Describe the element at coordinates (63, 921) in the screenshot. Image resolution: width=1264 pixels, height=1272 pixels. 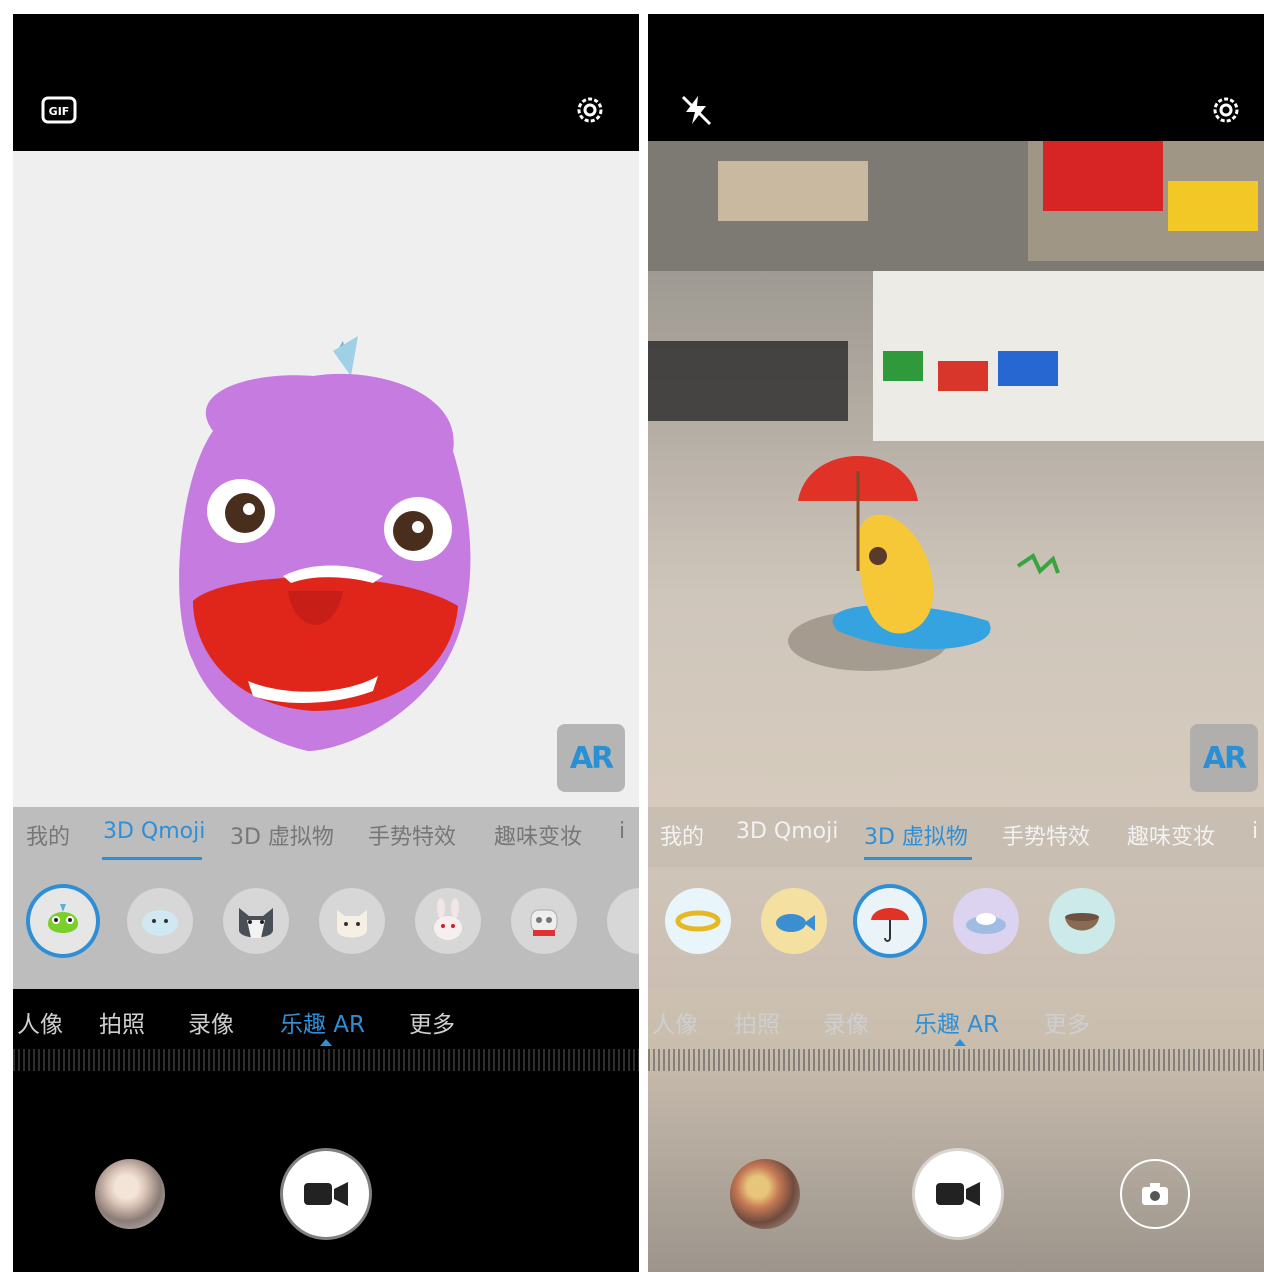
I see `sticker-chameleon` at that location.